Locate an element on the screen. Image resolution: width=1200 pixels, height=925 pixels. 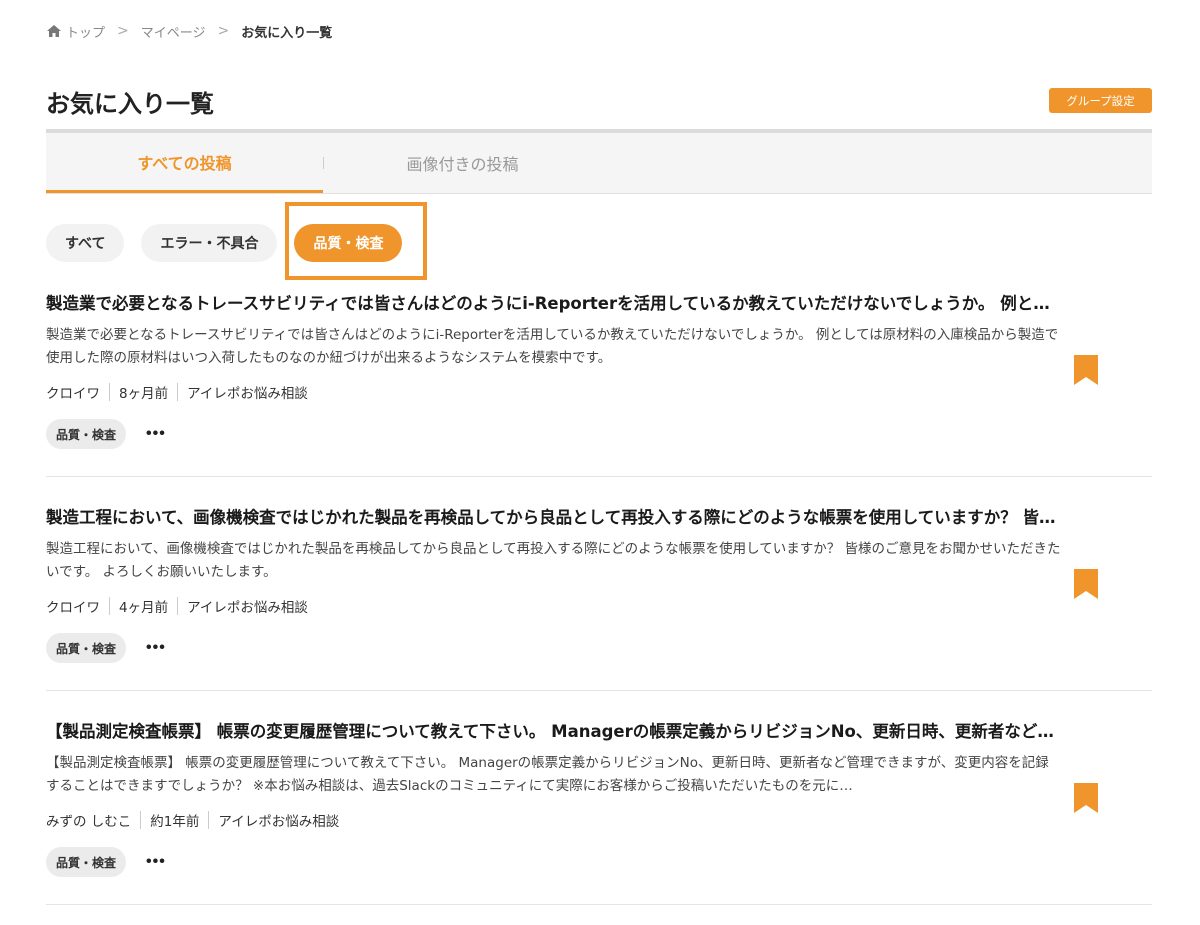
home-icon is located at coordinates (54, 31).